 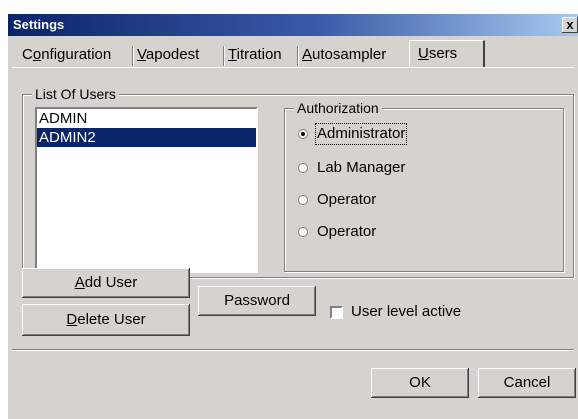 I want to click on accelerator-key: A, so click(x=79, y=282).